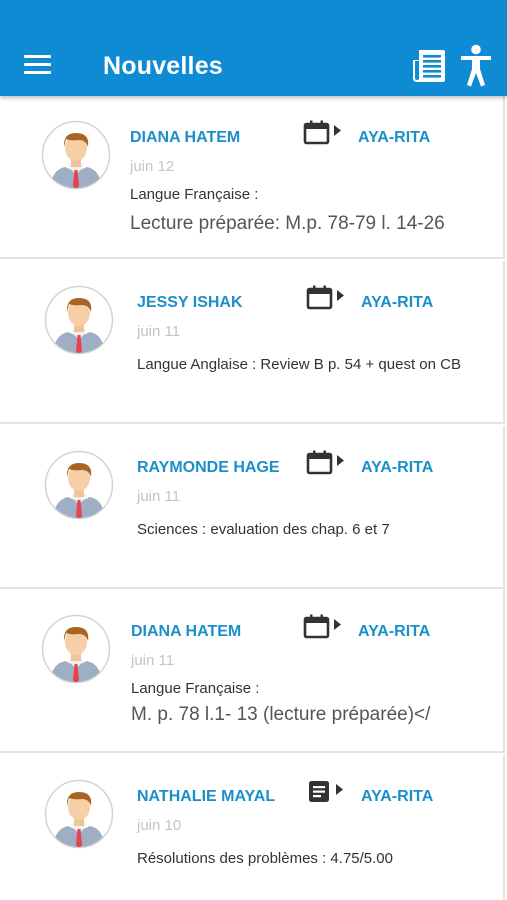 This screenshot has width=507, height=900. What do you see at coordinates (152, 166) in the screenshot?
I see `news-date: juin 12` at bounding box center [152, 166].